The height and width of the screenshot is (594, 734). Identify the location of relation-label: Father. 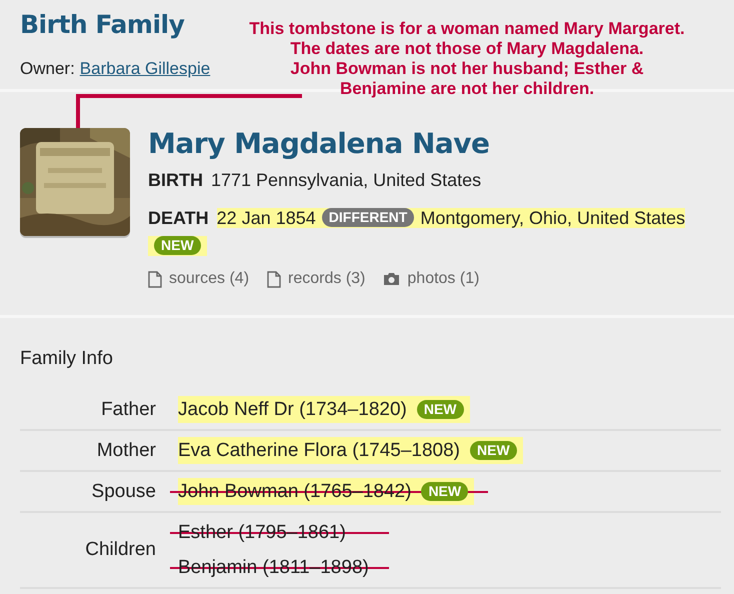
(128, 409).